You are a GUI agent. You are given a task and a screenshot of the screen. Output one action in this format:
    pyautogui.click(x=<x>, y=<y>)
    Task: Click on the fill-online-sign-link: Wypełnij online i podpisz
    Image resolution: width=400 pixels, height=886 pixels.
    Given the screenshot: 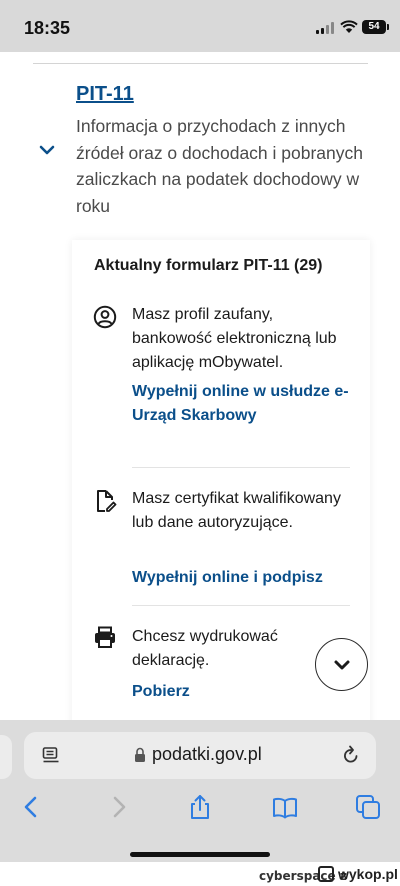 What is the action you would take?
    pyautogui.click(x=242, y=578)
    